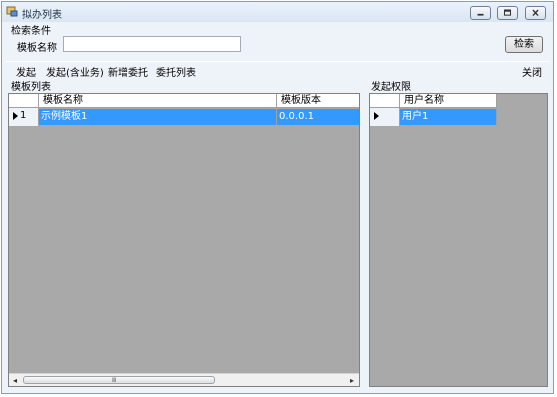  I want to click on close-button, so click(535, 13).